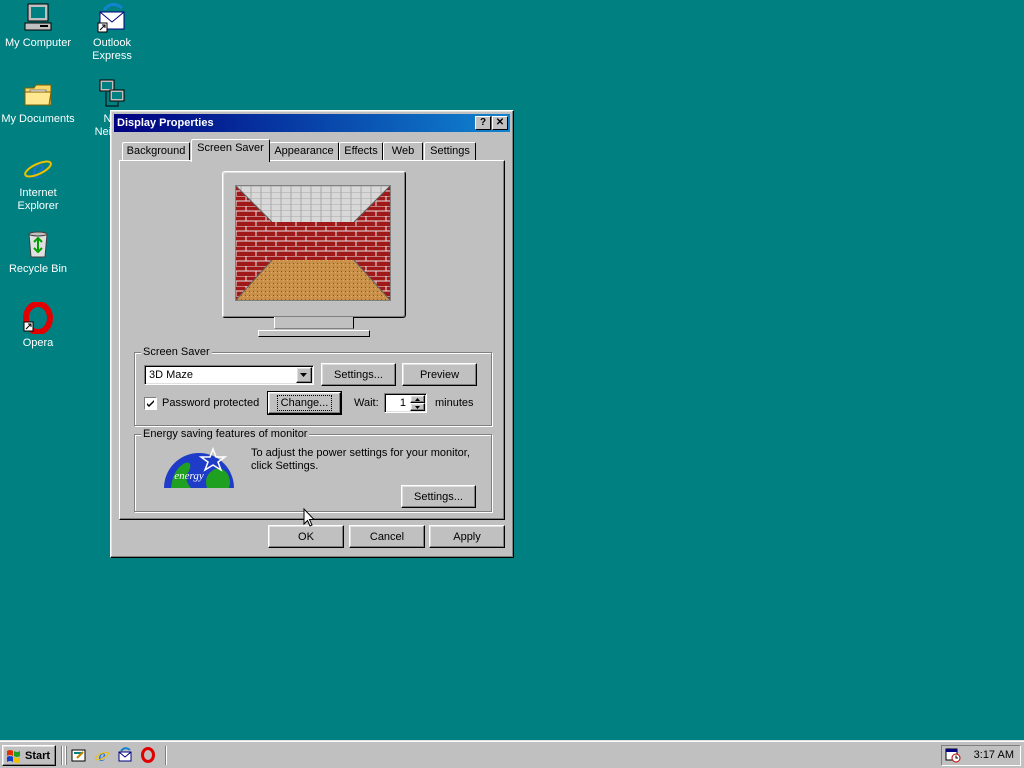  I want to click on quick-launch-opera, so click(148, 755).